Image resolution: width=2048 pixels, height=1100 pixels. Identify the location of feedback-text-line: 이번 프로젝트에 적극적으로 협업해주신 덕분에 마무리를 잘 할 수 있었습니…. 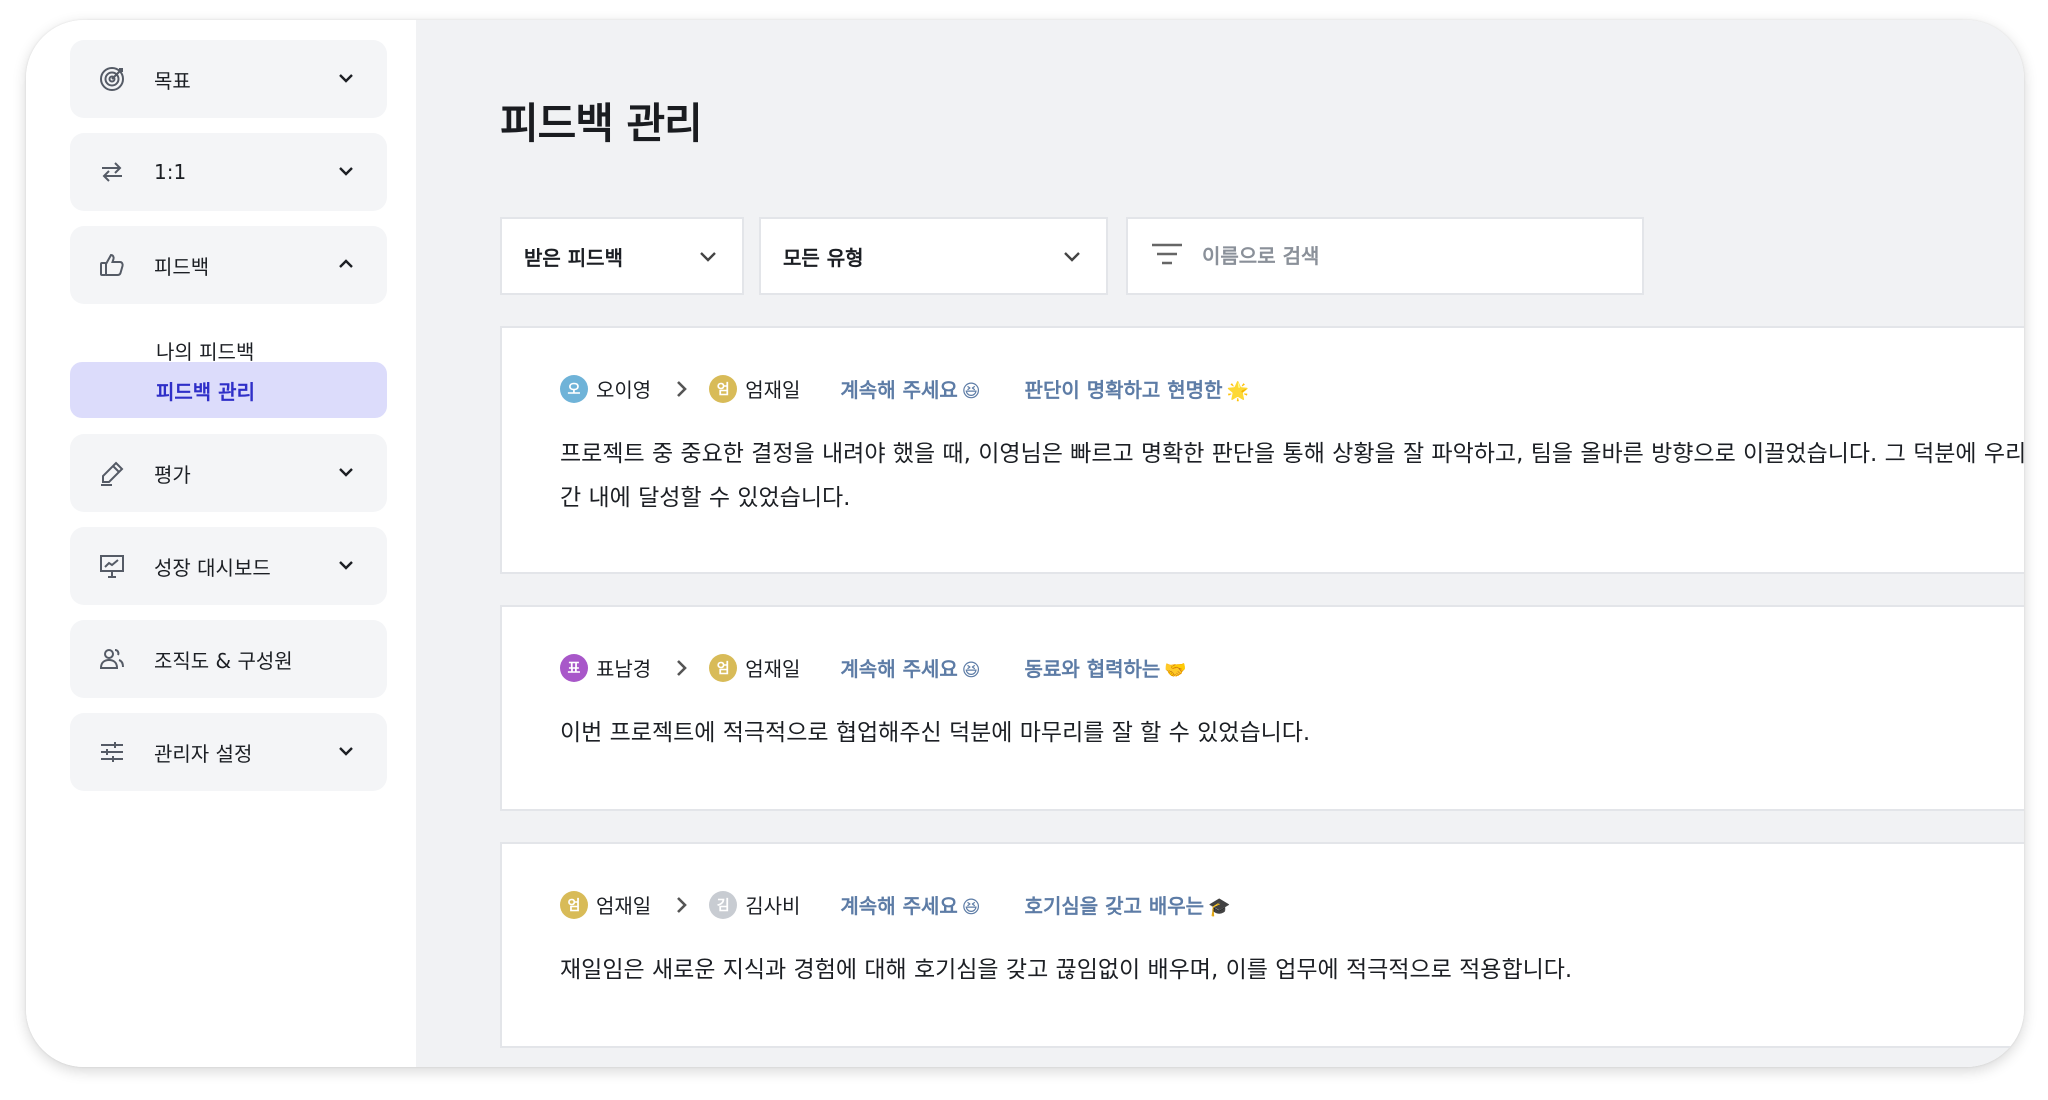
(935, 733).